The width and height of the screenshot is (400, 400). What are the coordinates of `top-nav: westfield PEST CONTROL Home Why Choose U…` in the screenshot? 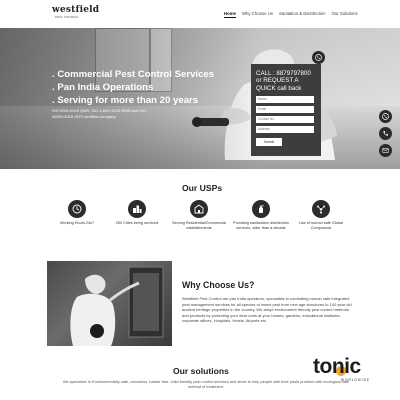 It's located at (200, 14).